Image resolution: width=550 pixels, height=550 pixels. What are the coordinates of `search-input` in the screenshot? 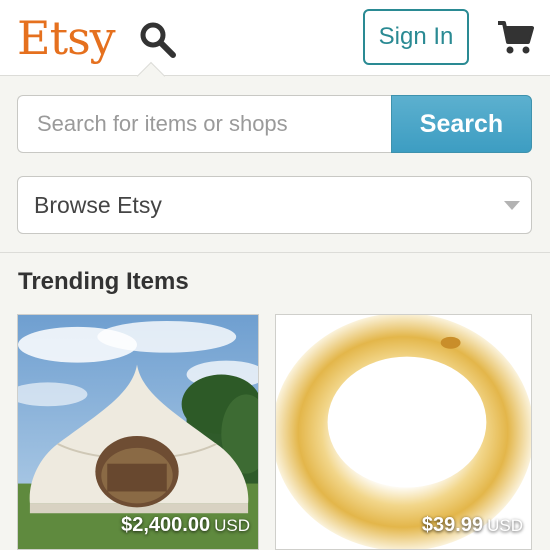 It's located at (204, 124).